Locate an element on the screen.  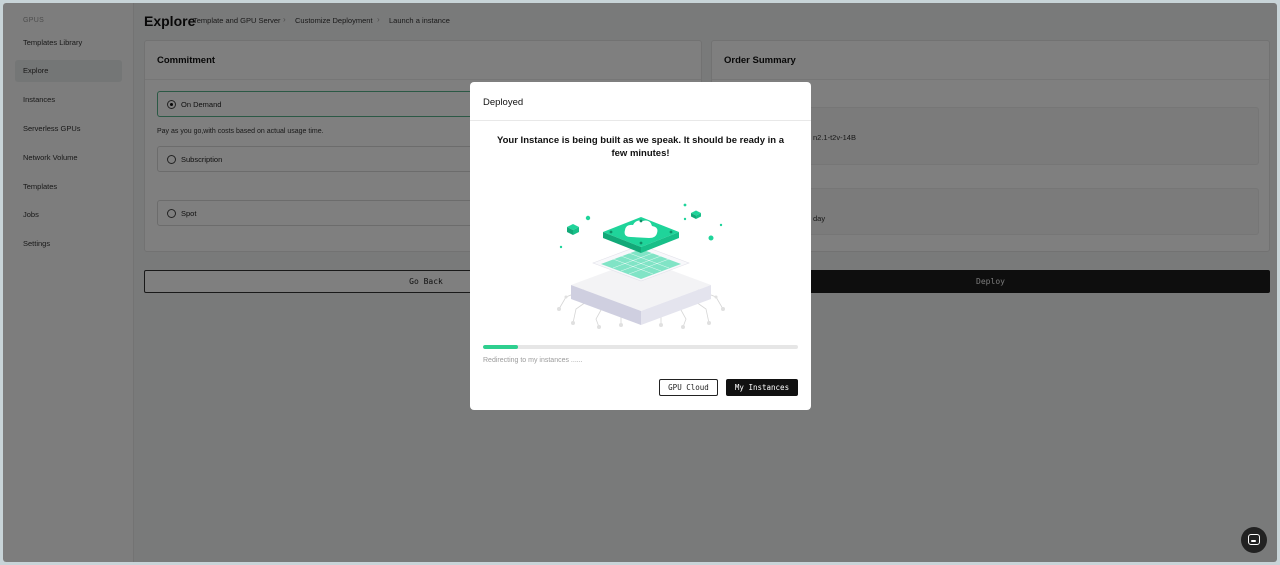
gpu-cloud-button: GPU Cloud is located at coordinates (688, 387).